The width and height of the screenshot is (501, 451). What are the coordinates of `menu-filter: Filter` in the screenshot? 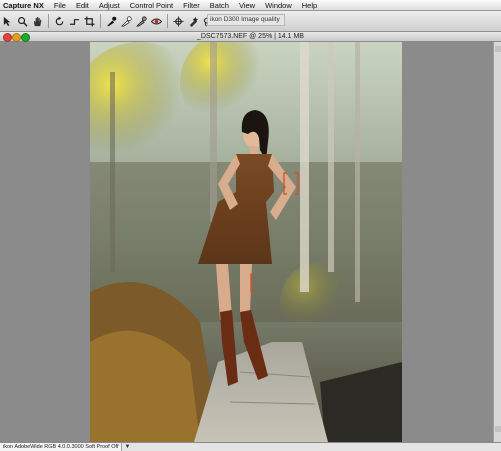 It's located at (191, 5).